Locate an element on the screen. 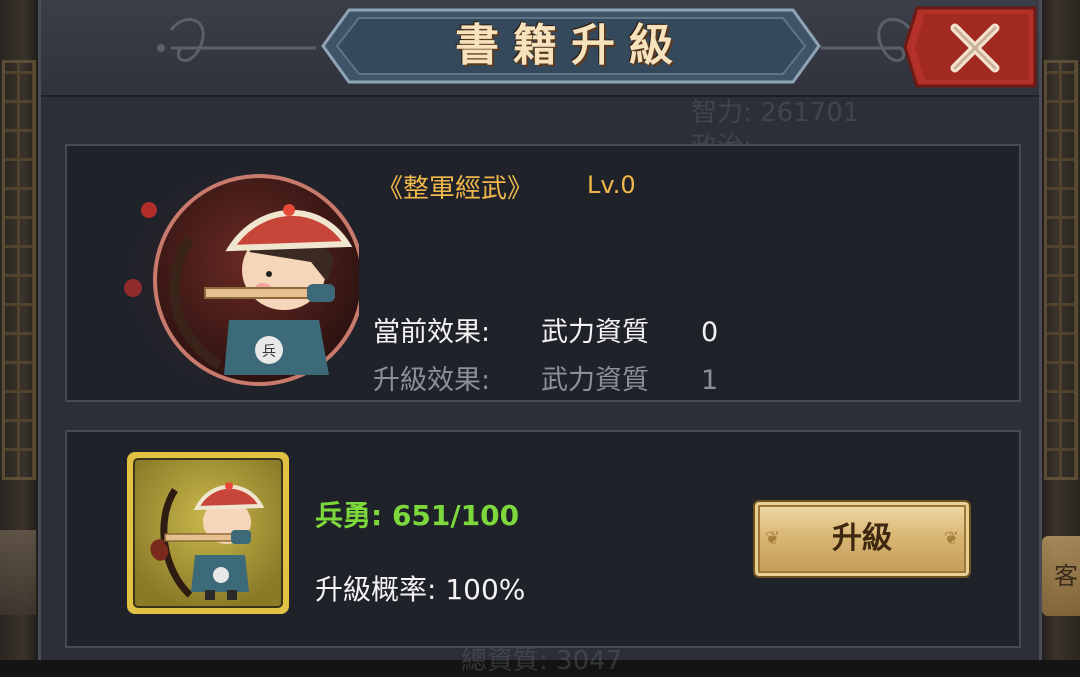  dialog-title-plate: 書籍升級 is located at coordinates (571, 46).